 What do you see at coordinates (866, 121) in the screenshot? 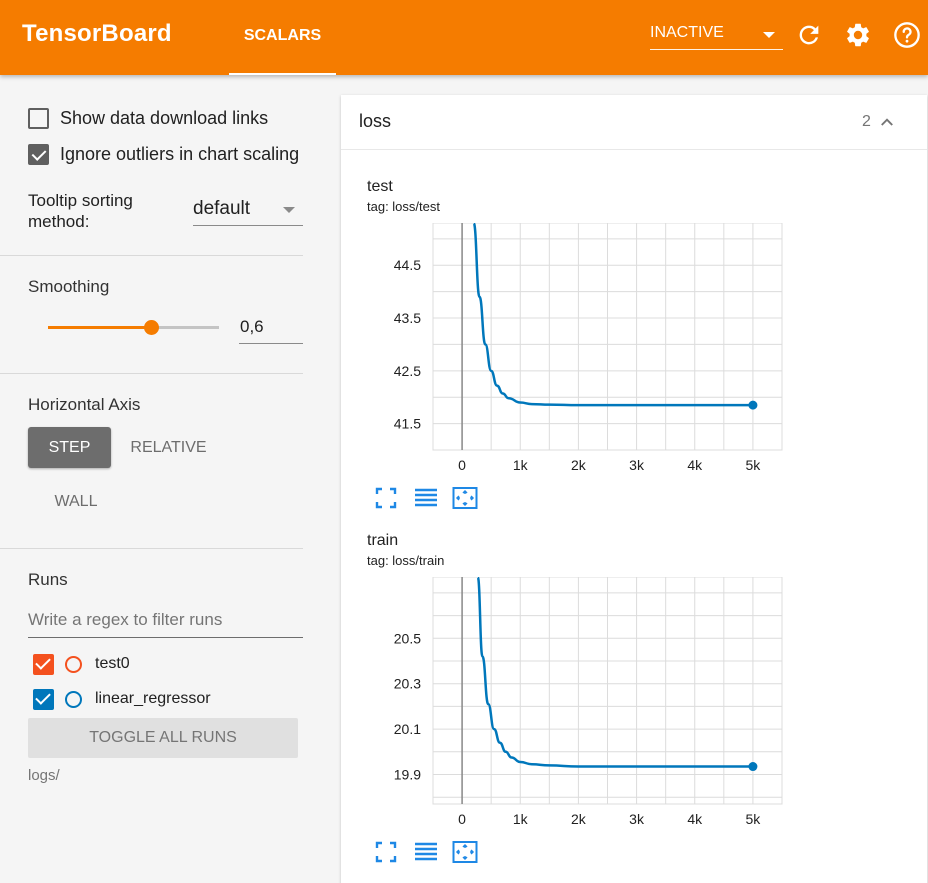
I see `card-count: 2` at bounding box center [866, 121].